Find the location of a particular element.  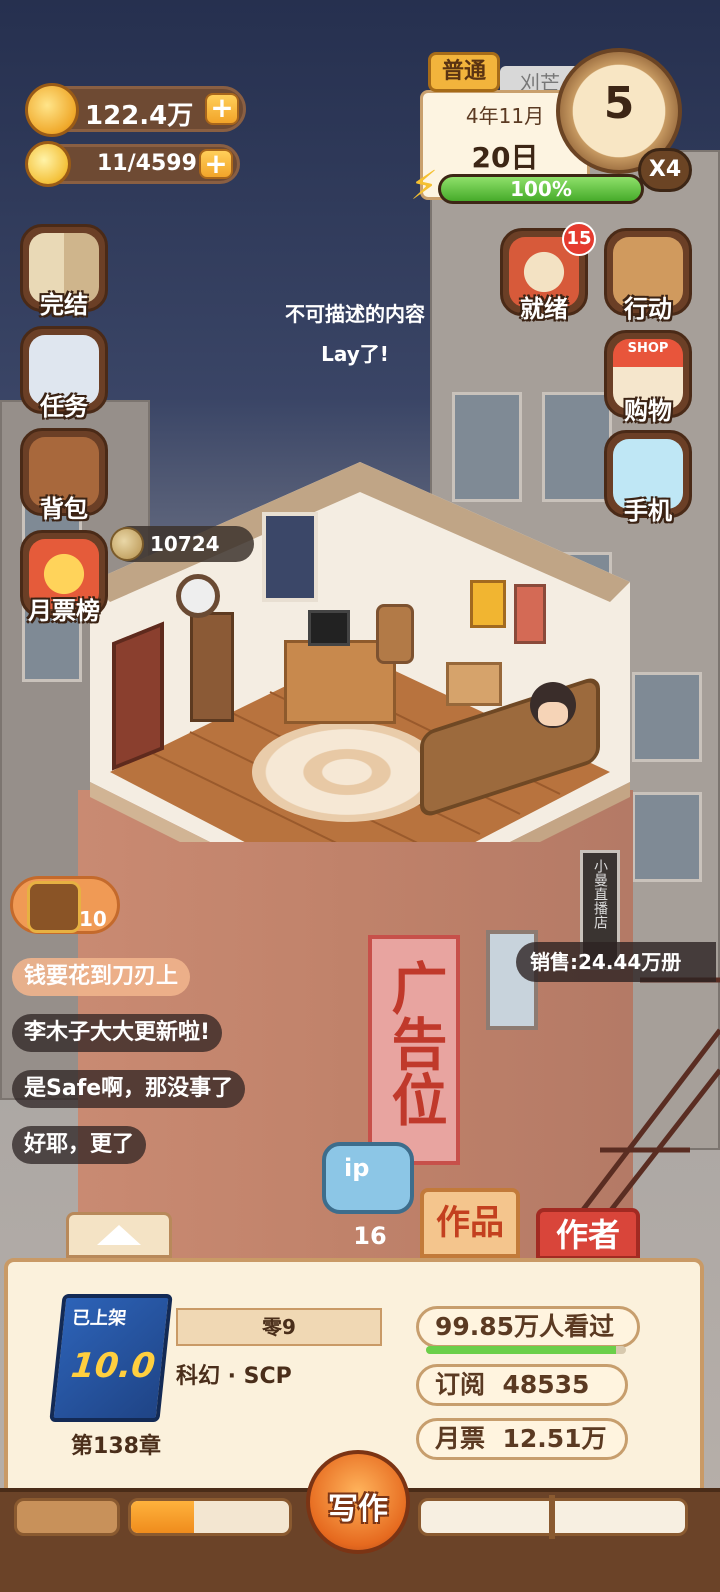

wall-clock is located at coordinates (198, 596).